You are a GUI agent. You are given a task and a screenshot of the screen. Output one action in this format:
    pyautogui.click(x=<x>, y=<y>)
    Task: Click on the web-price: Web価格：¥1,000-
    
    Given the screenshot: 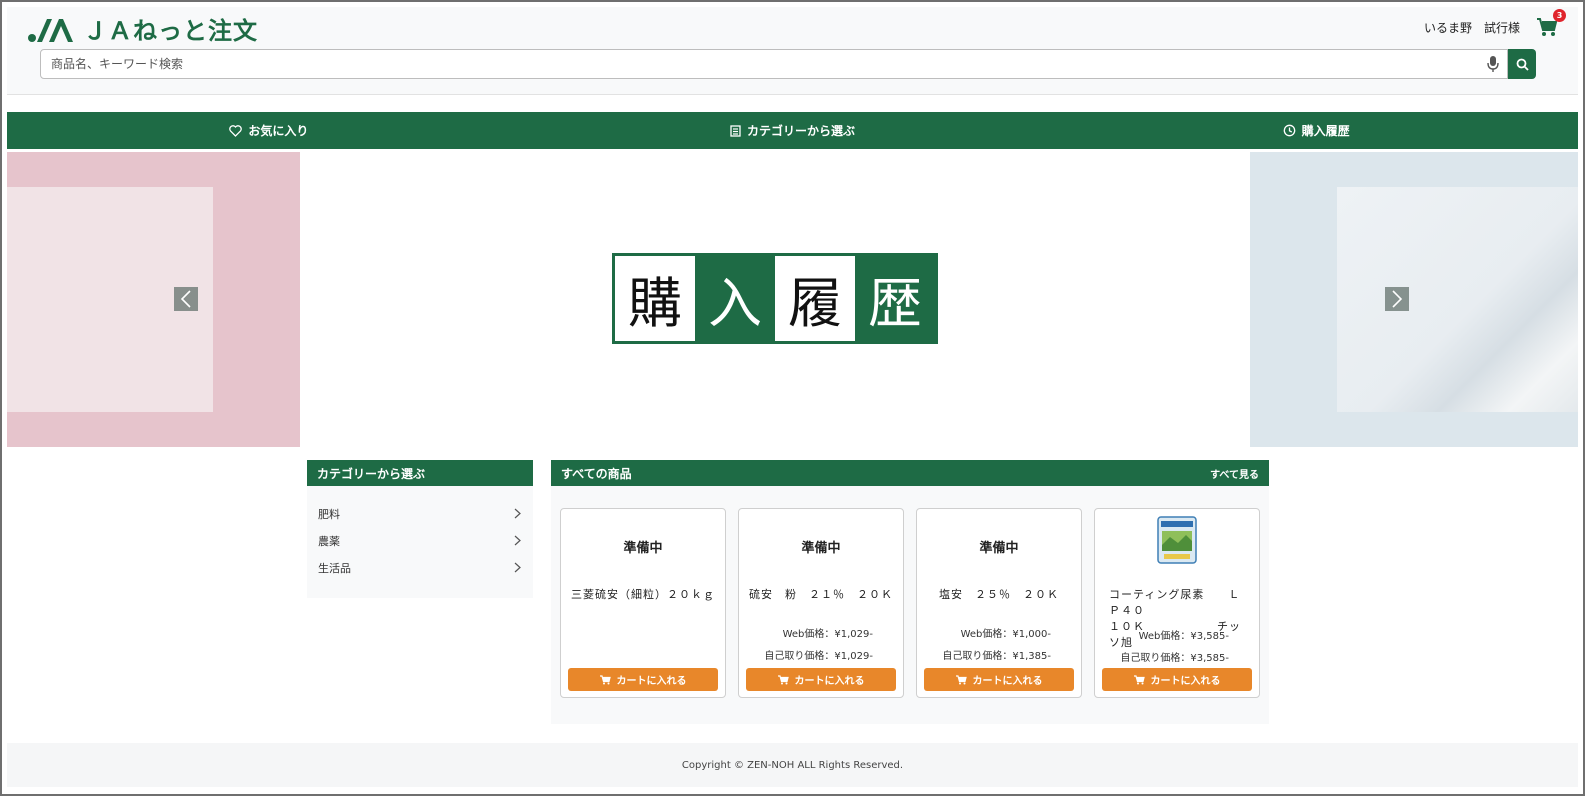 What is the action you would take?
    pyautogui.click(x=1005, y=634)
    